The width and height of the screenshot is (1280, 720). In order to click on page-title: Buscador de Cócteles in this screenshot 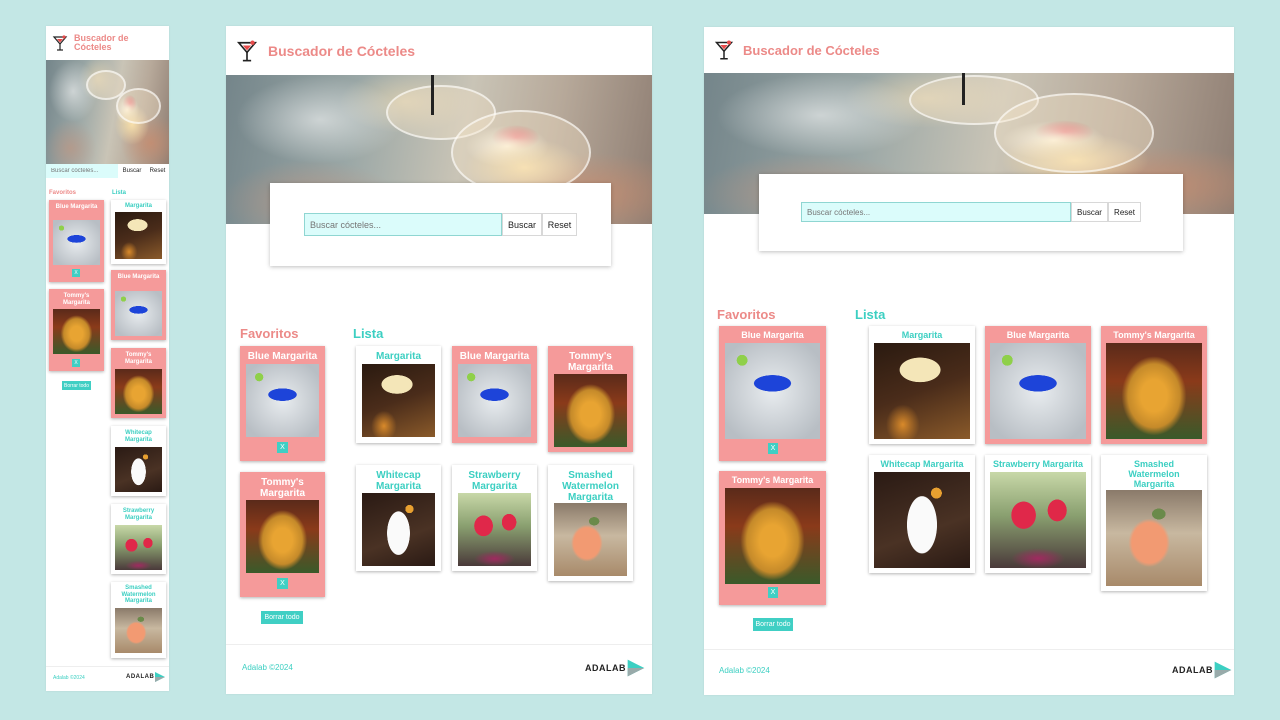, I will do `click(811, 50)`.